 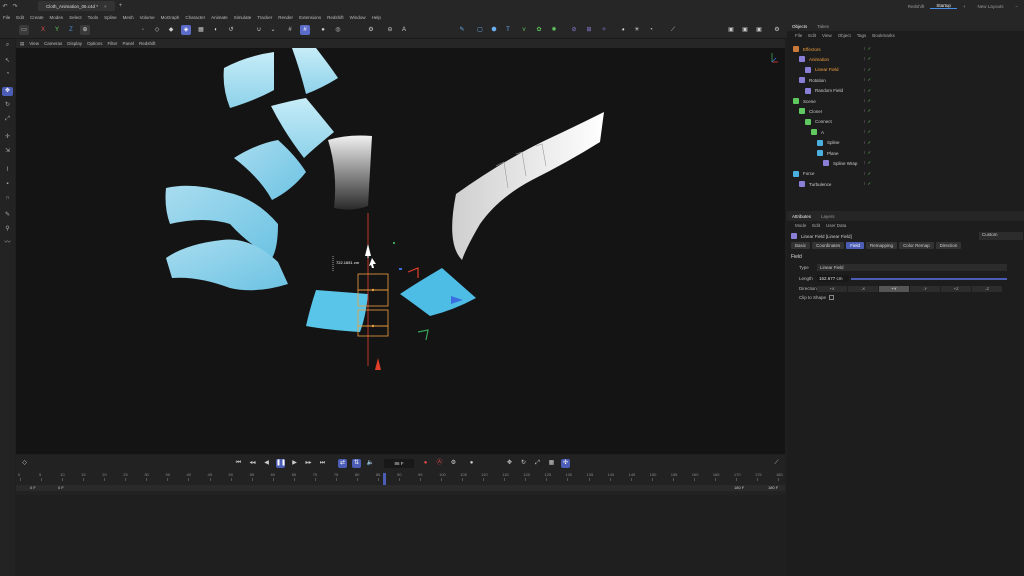 I want to click on current-frame-field: 86 F, so click(x=399, y=463).